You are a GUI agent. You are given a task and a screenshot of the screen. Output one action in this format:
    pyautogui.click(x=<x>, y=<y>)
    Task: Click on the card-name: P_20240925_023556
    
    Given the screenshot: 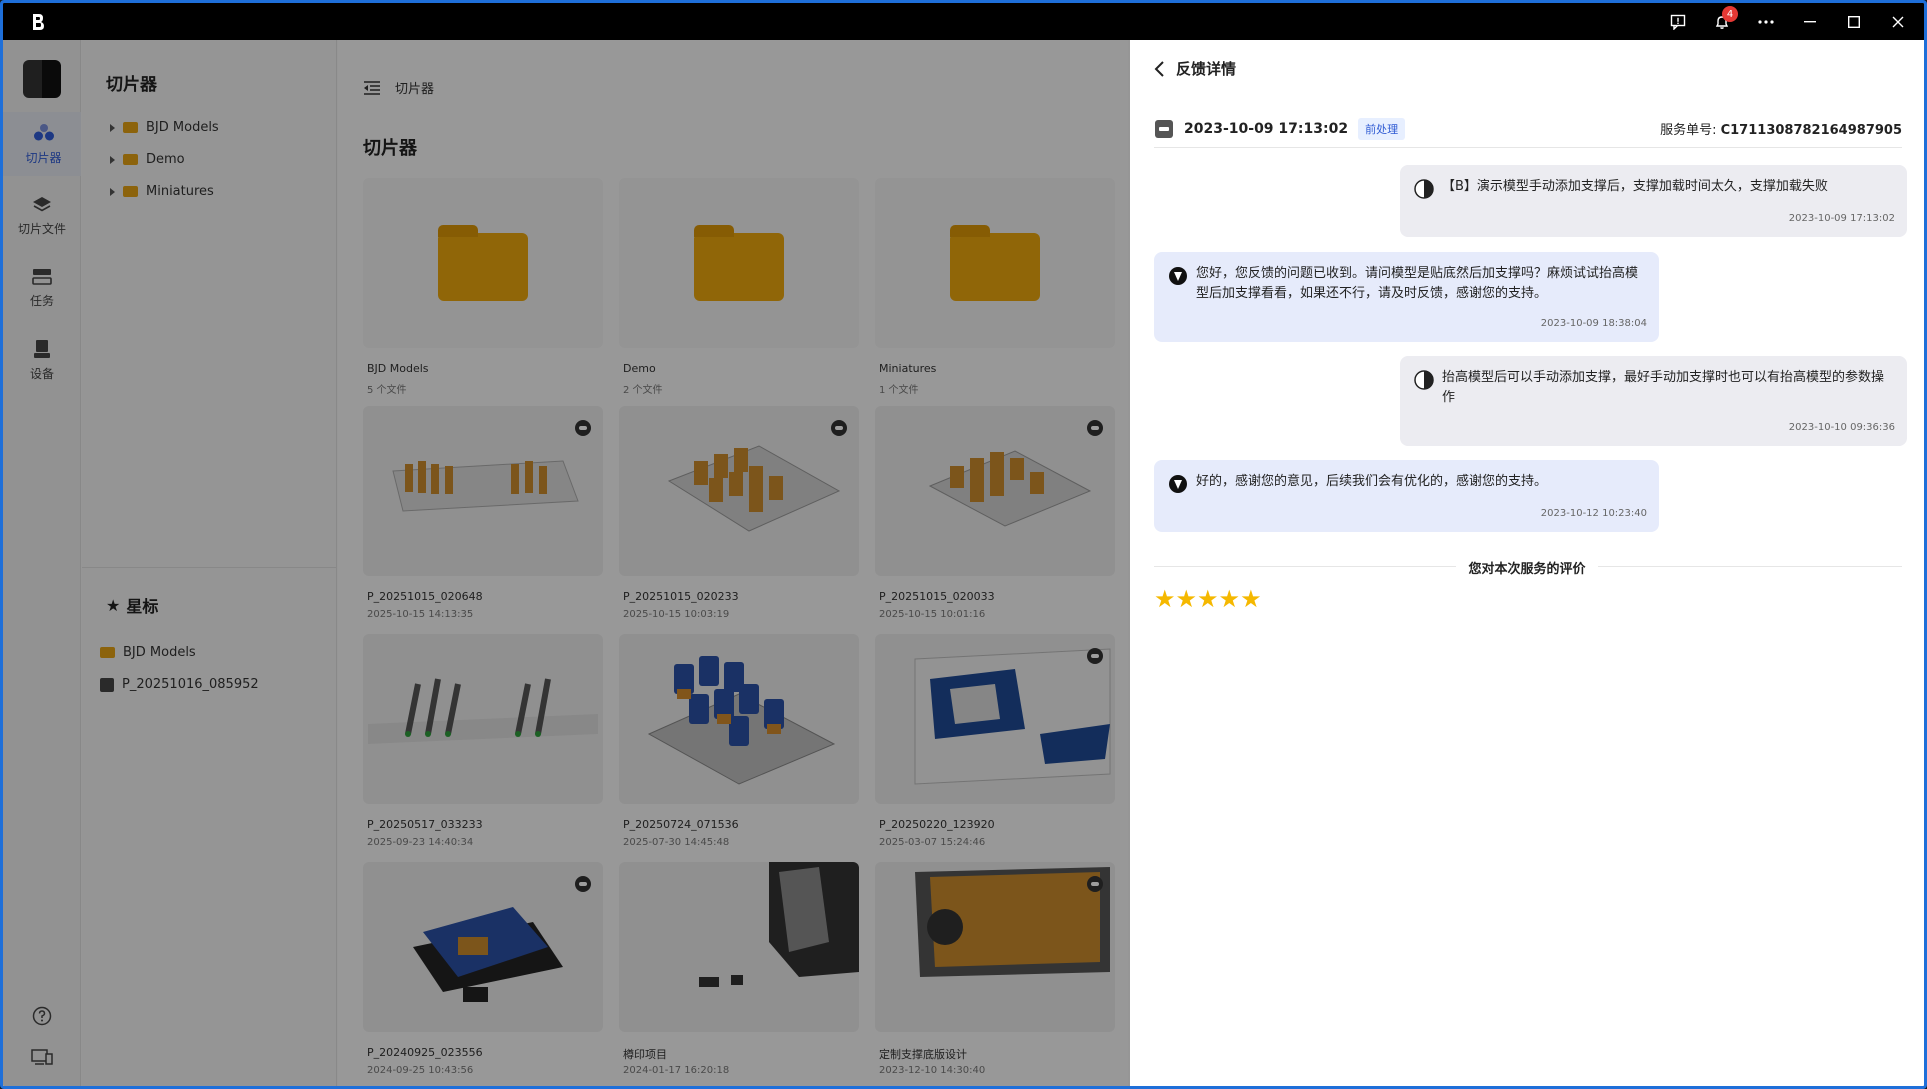 What is the action you would take?
    pyautogui.click(x=425, y=1052)
    